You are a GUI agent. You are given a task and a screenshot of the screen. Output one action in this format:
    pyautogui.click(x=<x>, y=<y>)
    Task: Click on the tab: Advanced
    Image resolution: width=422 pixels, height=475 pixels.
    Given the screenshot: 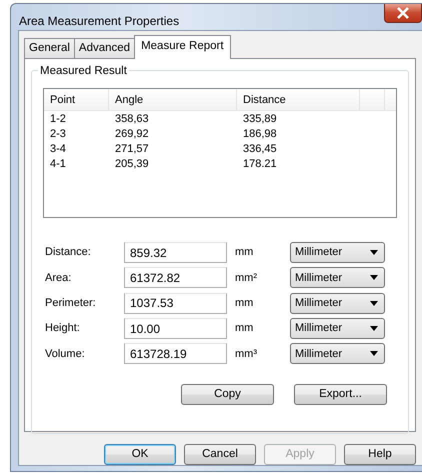 What is the action you would take?
    pyautogui.click(x=105, y=48)
    